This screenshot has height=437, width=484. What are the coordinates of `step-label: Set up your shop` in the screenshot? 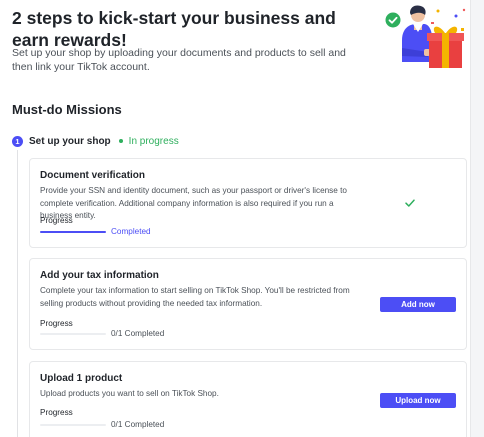 It's located at (70, 141).